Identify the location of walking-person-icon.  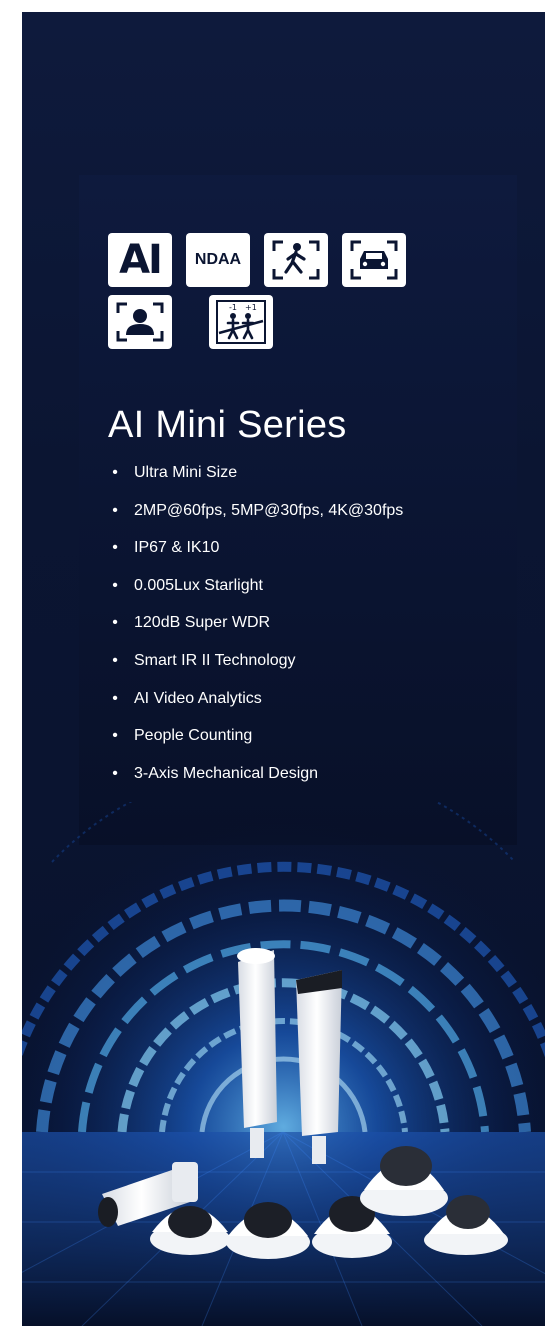
(296, 260).